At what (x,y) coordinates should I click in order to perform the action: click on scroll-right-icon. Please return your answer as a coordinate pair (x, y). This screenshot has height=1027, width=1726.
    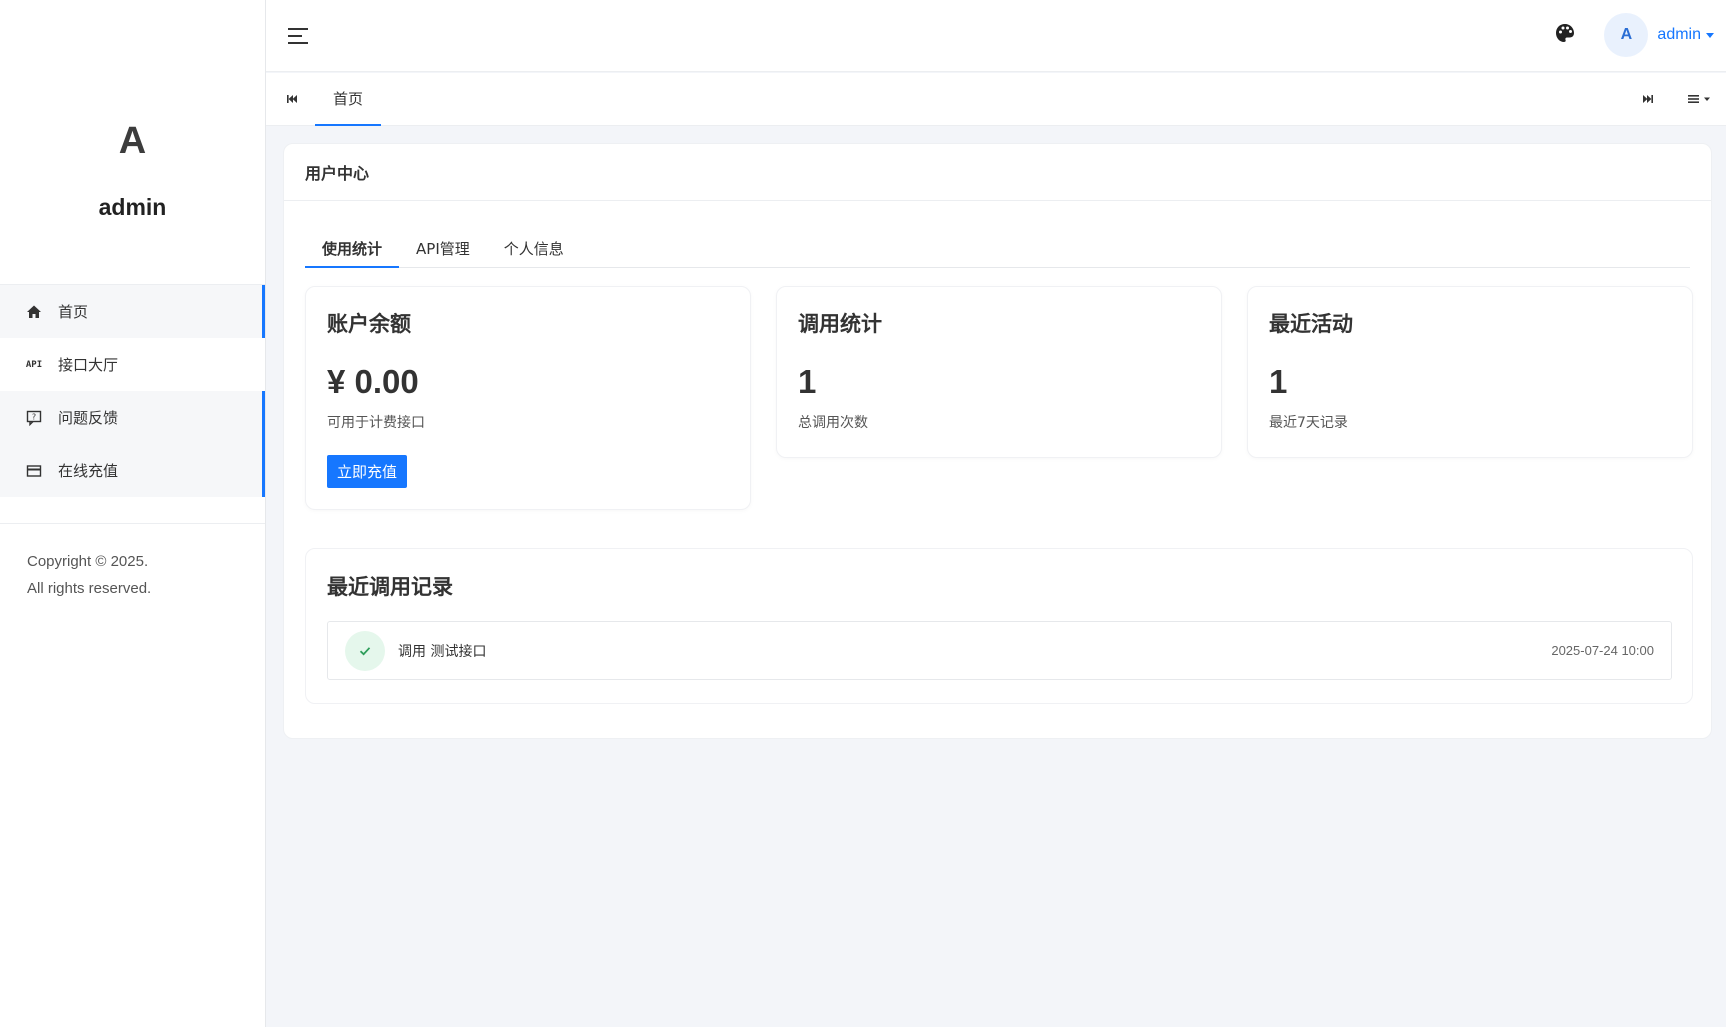
    Looking at the image, I should click on (1648, 99).